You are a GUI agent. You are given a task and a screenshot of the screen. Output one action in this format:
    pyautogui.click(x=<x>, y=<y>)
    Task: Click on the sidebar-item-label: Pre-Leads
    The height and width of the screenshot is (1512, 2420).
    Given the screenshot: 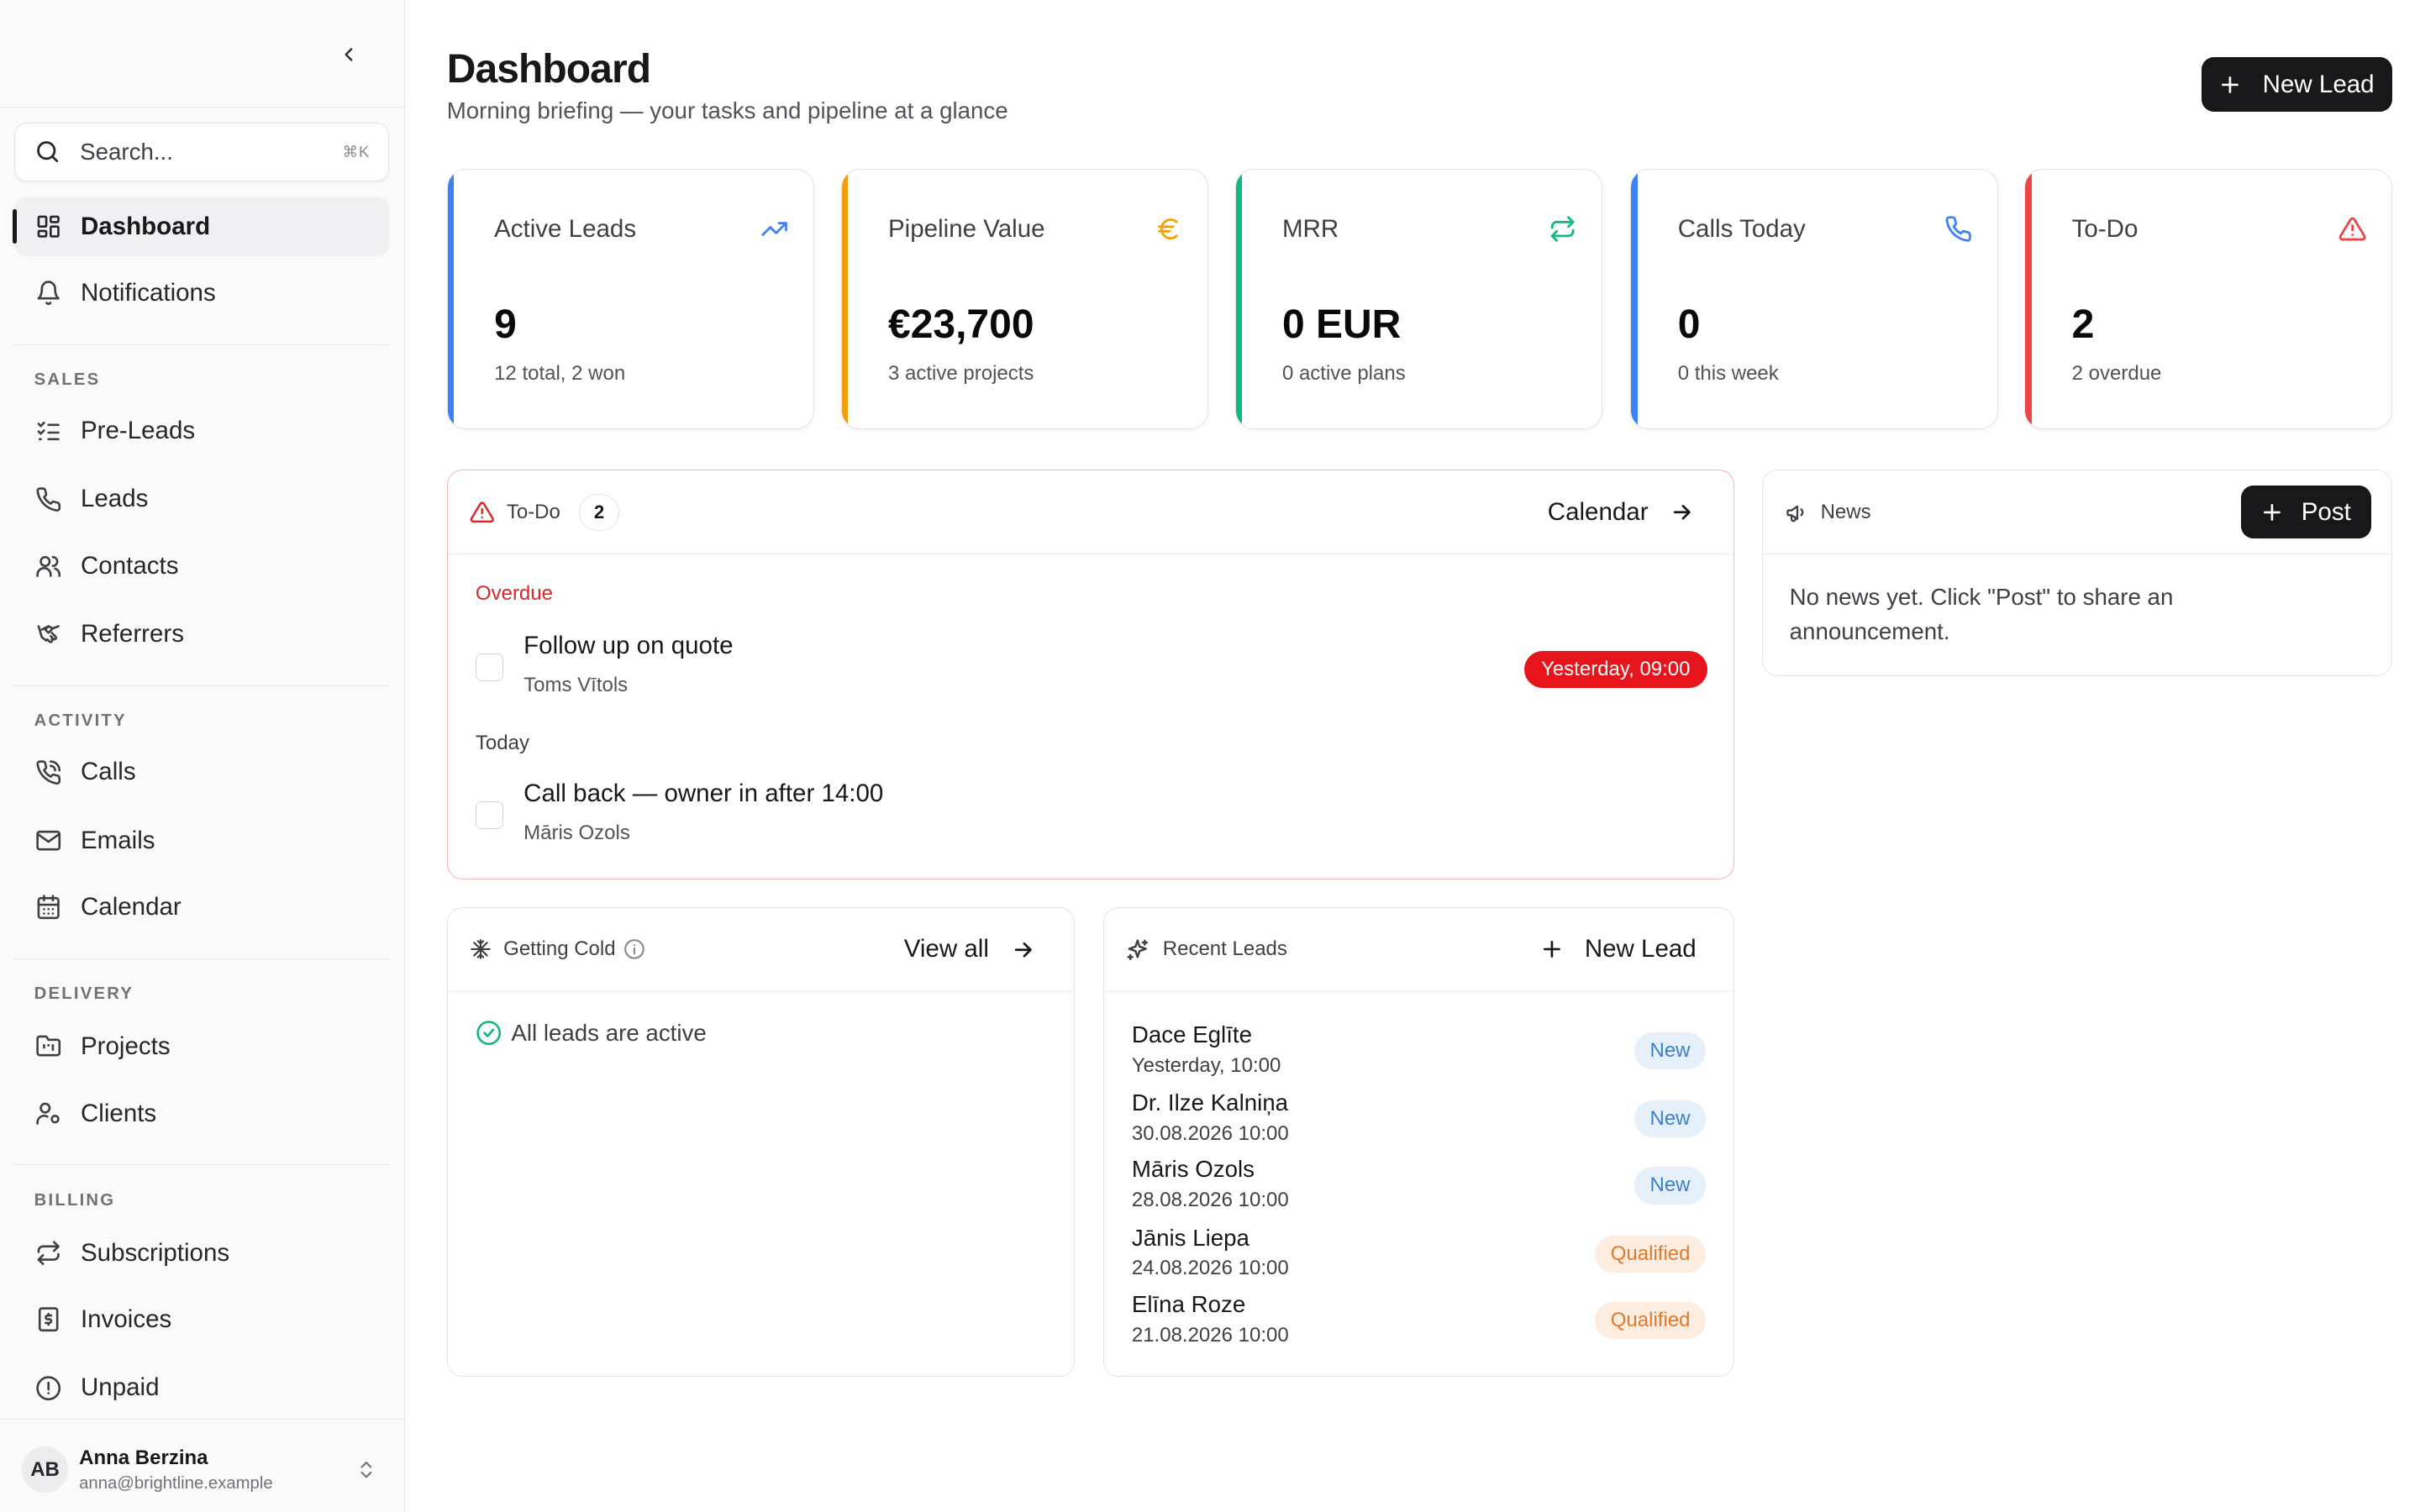 What is the action you would take?
    pyautogui.click(x=138, y=431)
    